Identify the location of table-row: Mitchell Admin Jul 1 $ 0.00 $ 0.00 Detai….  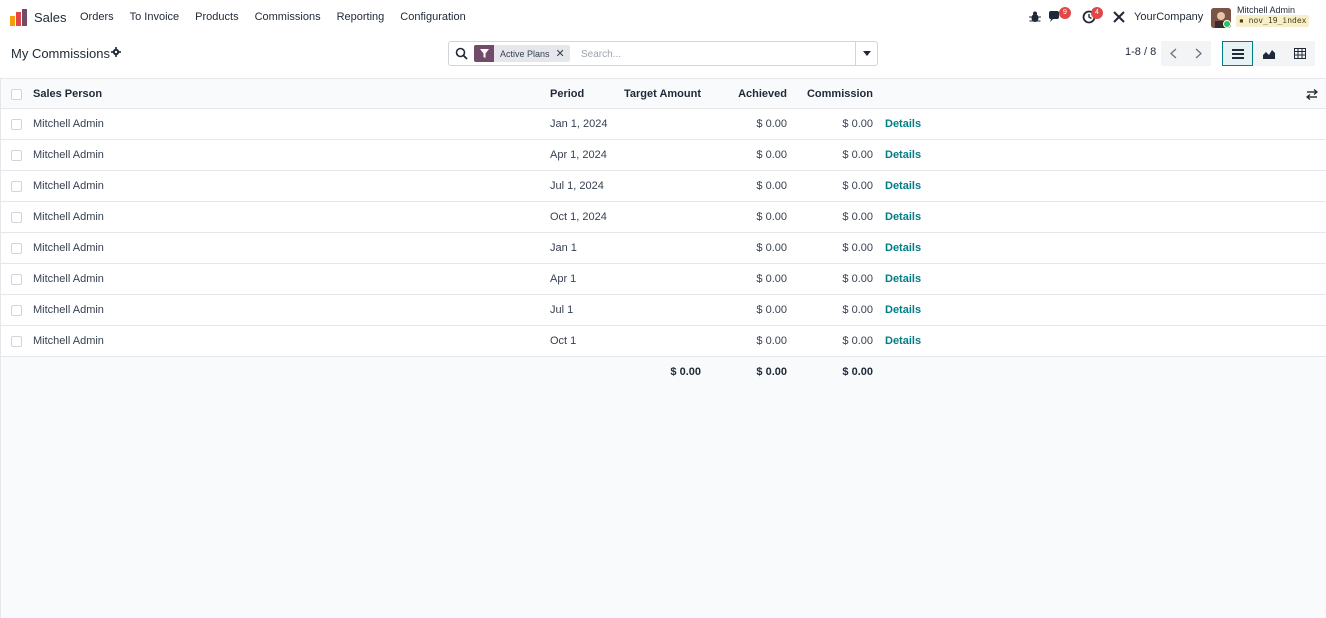
(663, 310).